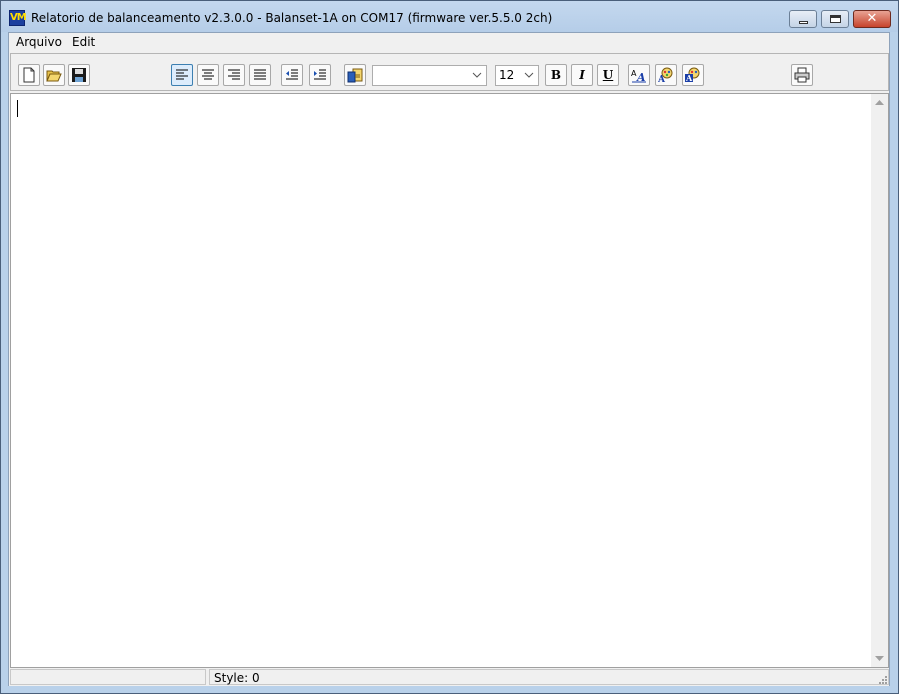 The image size is (899, 694). I want to click on align-right-icon, so click(234, 74).